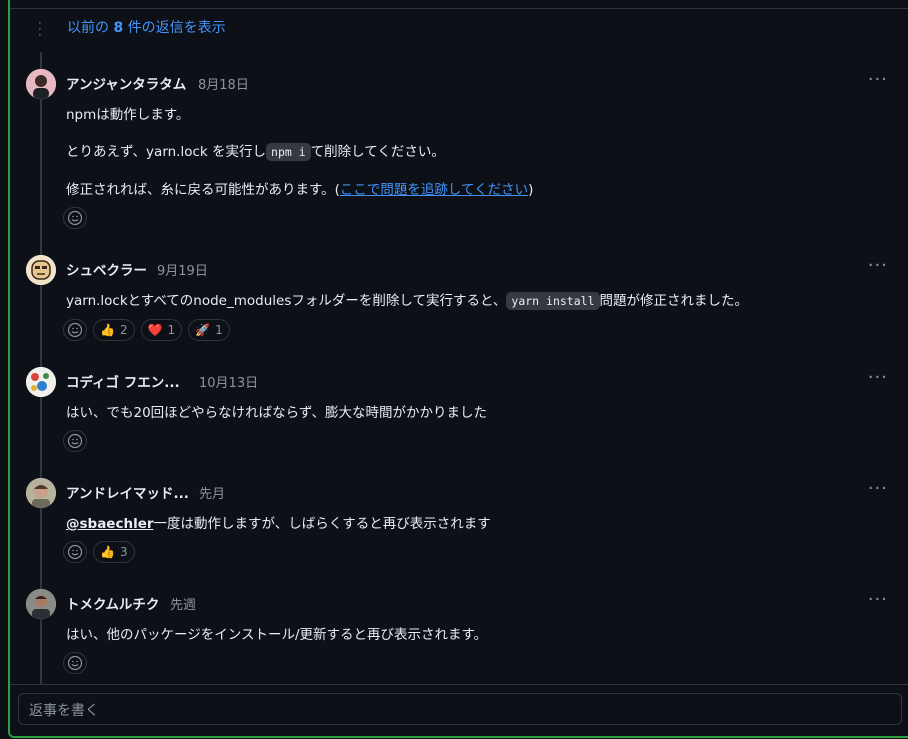 The height and width of the screenshot is (739, 908). Describe the element at coordinates (40, 29) in the screenshot. I see `collapsed-dots-icon: · · ·` at that location.